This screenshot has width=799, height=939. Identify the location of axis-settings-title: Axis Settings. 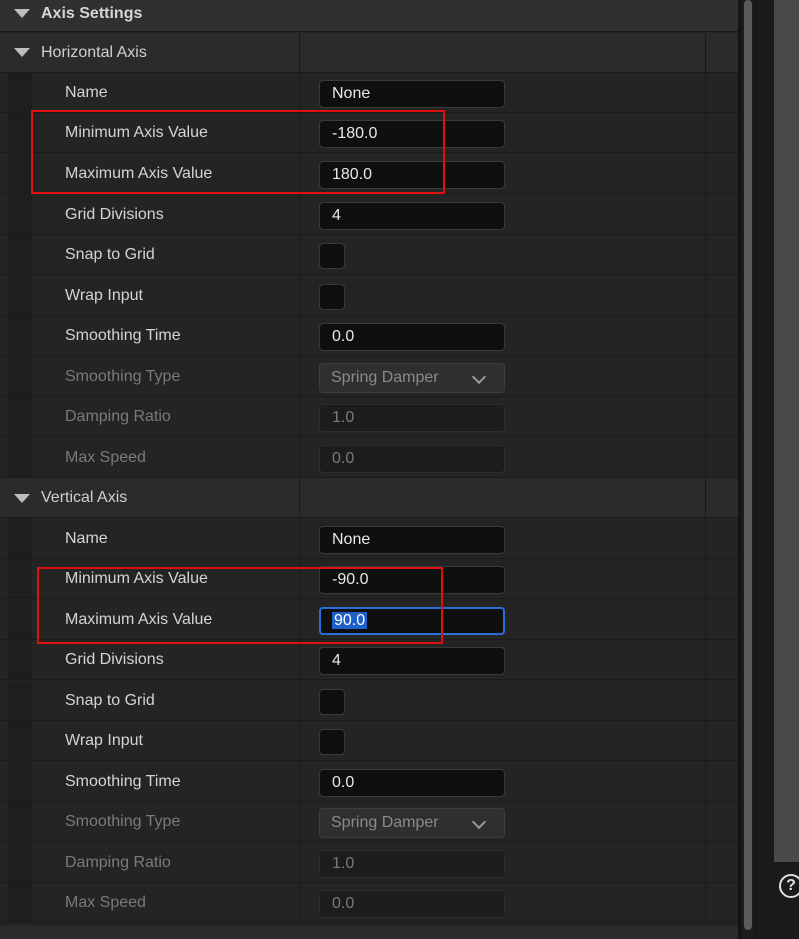
(92, 13).